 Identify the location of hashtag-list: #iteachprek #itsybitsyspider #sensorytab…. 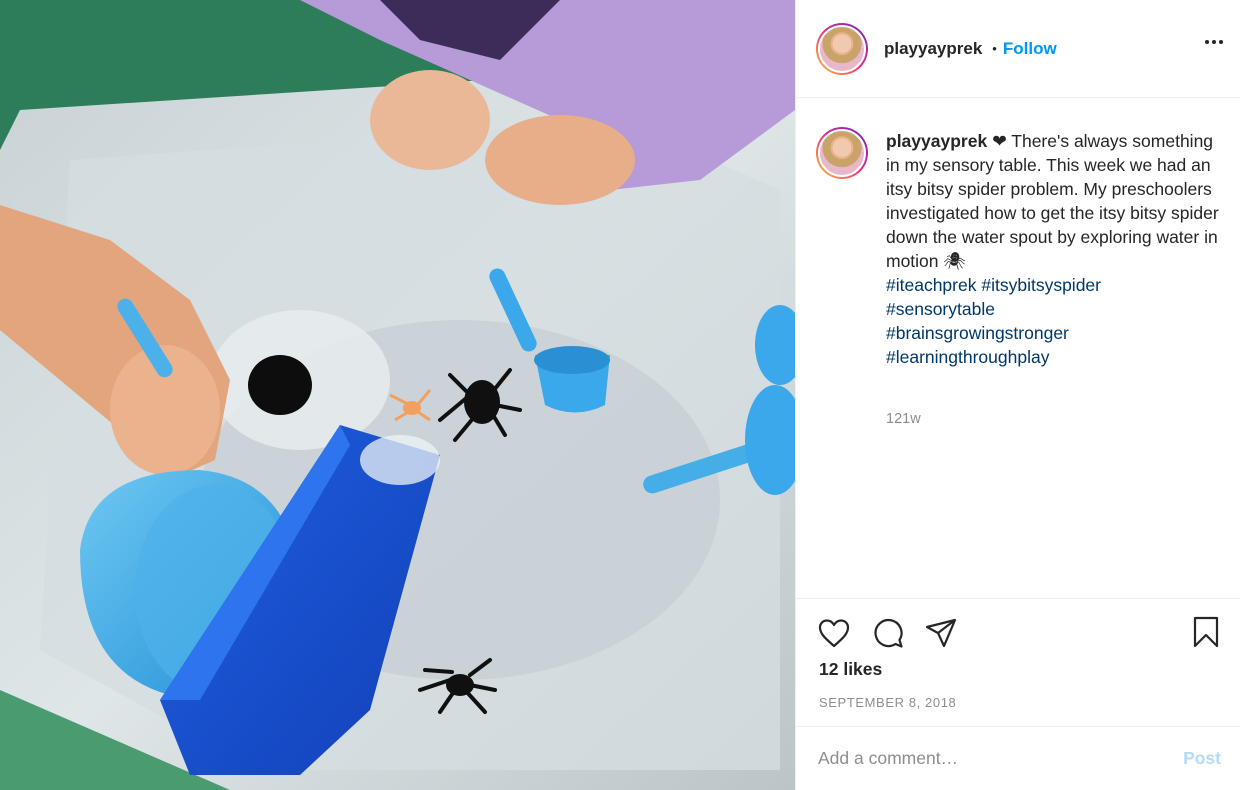
(1056, 321).